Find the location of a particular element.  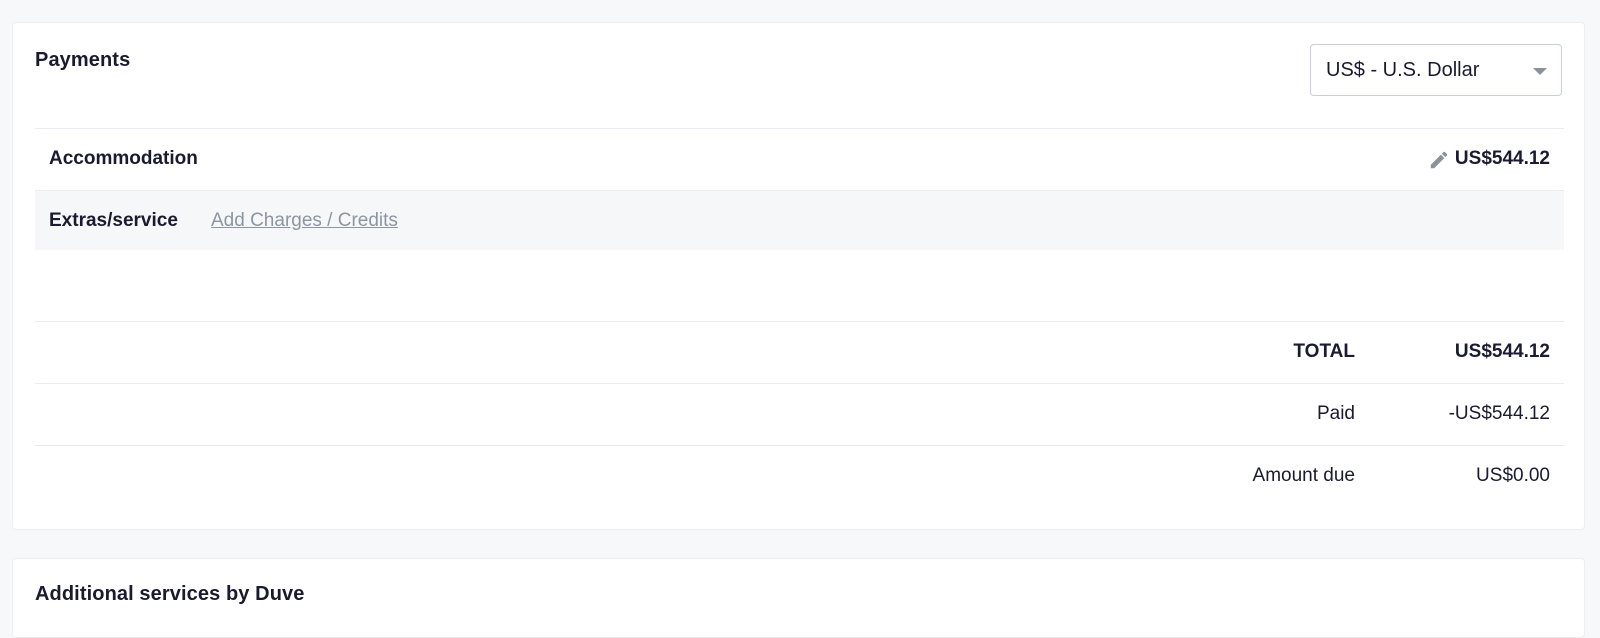

paid-row: Paid -US$544.12 is located at coordinates (799, 414).